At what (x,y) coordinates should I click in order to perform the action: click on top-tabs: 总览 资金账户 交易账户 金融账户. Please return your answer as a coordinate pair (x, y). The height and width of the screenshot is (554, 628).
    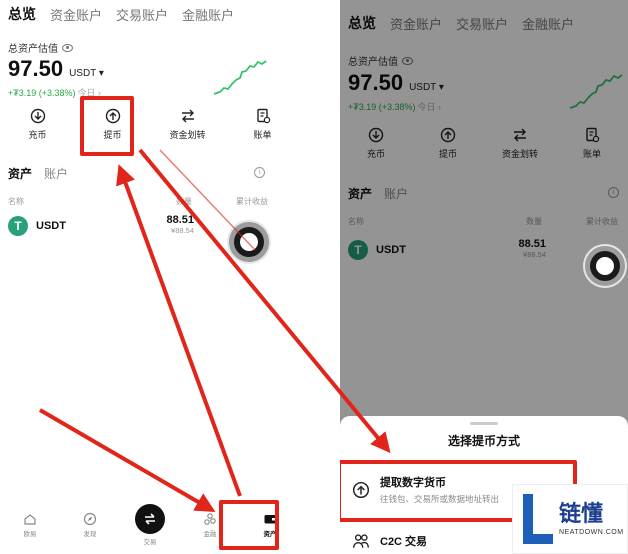
    Looking at the image, I should click on (121, 14).